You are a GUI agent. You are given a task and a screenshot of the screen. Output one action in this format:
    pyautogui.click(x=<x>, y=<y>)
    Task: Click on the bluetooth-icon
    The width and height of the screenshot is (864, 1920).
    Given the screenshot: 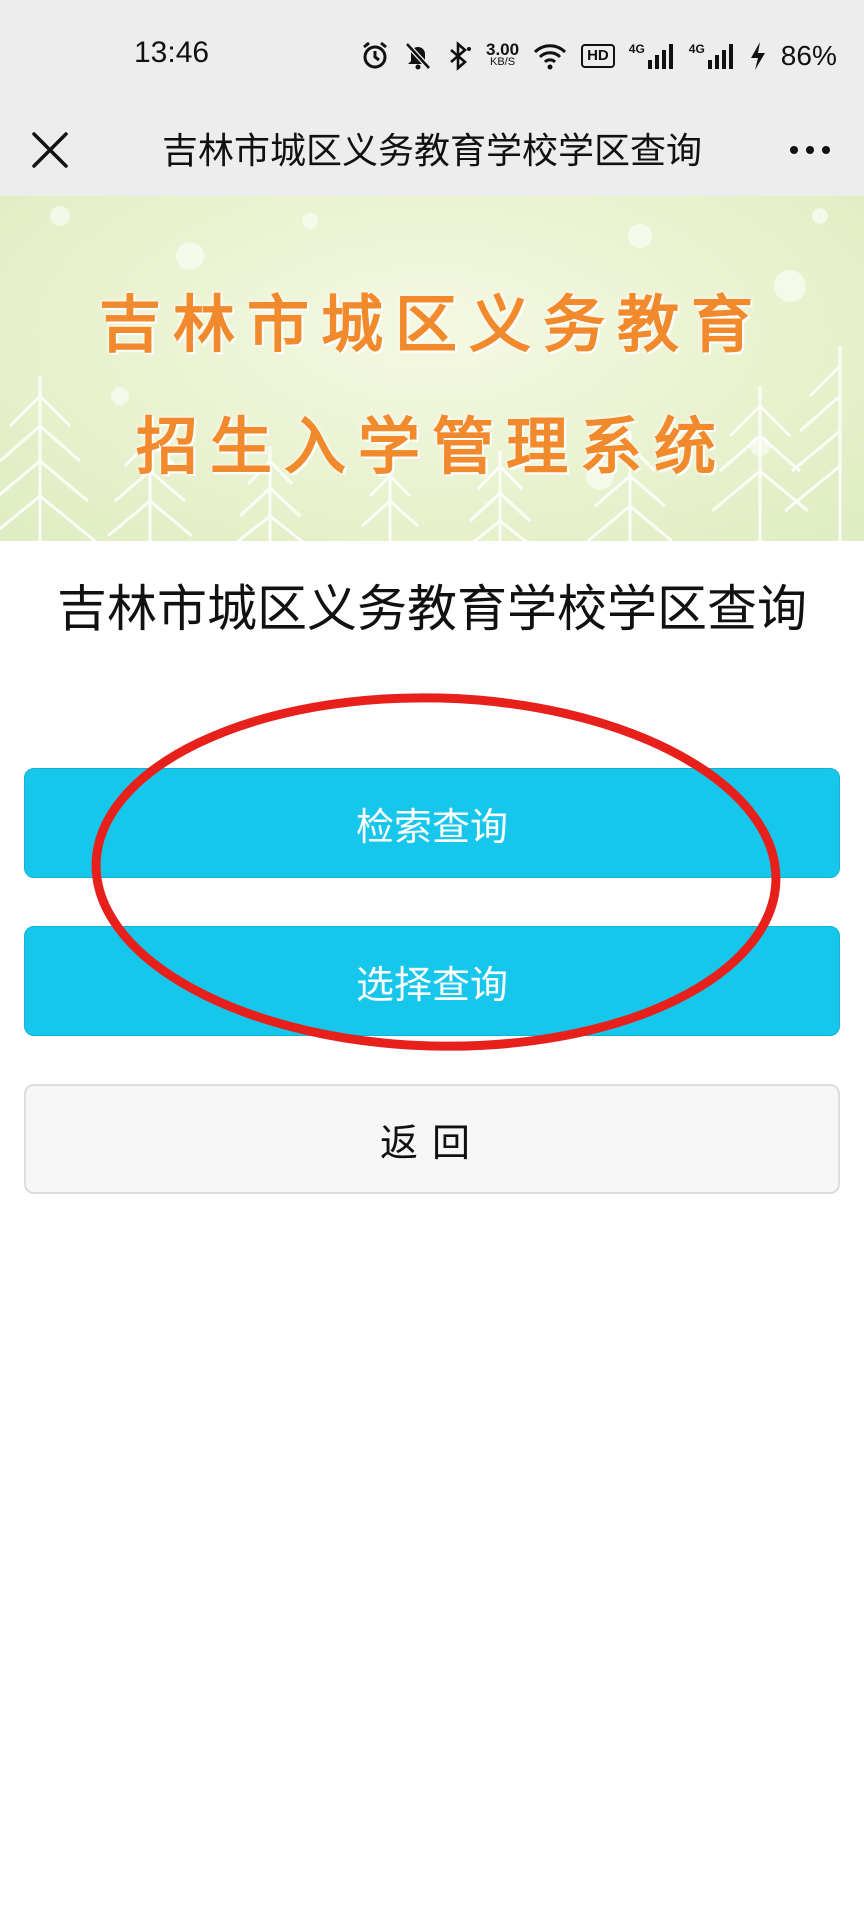 What is the action you would take?
    pyautogui.click(x=459, y=56)
    